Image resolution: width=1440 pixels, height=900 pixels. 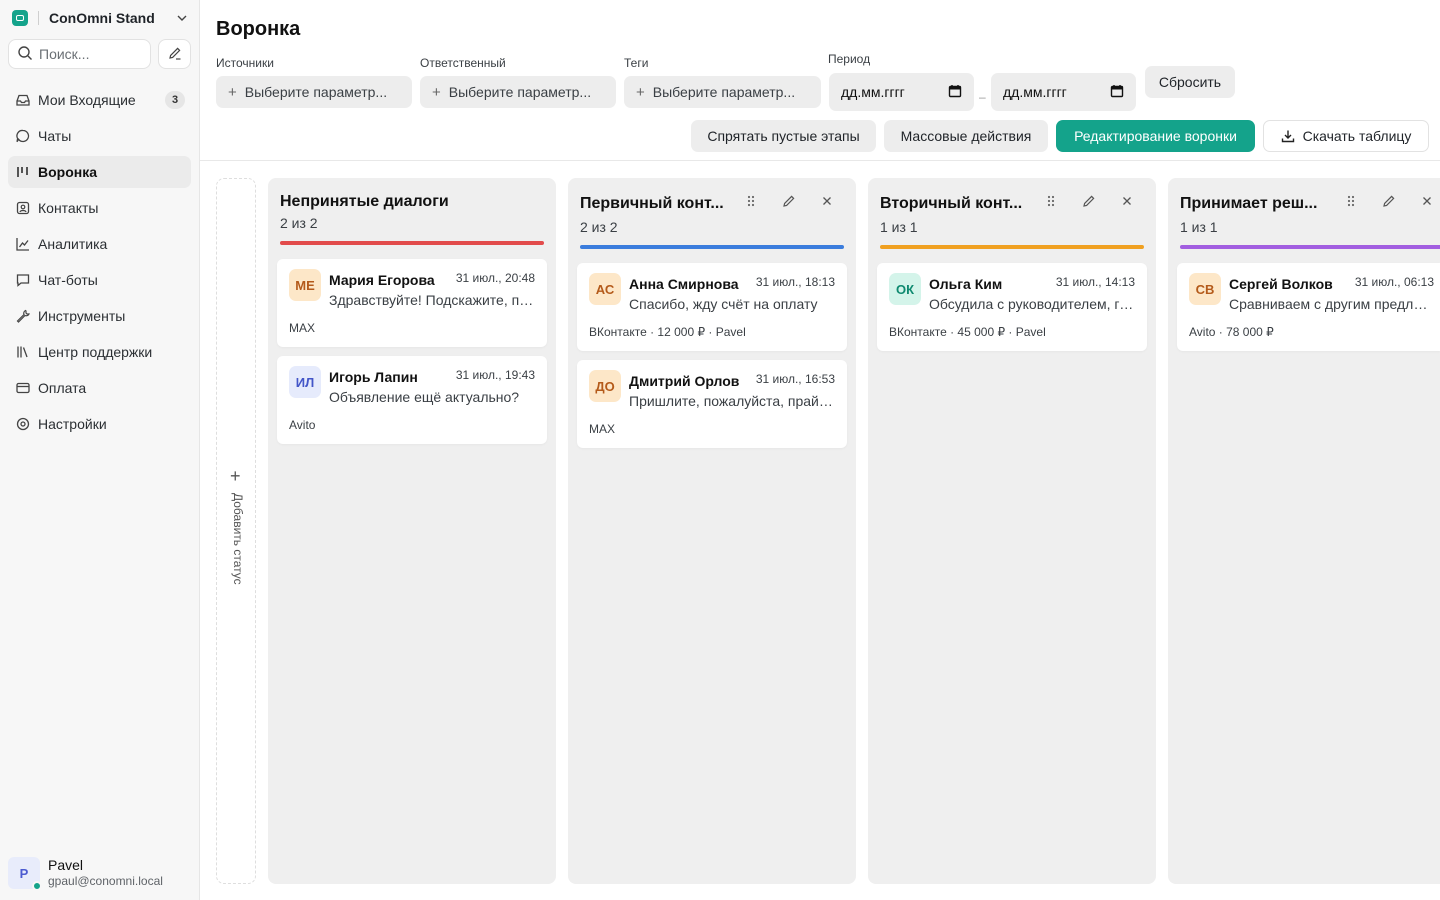 What do you see at coordinates (82, 316) in the screenshot?
I see `sidebar-item-label: Инструменты` at bounding box center [82, 316].